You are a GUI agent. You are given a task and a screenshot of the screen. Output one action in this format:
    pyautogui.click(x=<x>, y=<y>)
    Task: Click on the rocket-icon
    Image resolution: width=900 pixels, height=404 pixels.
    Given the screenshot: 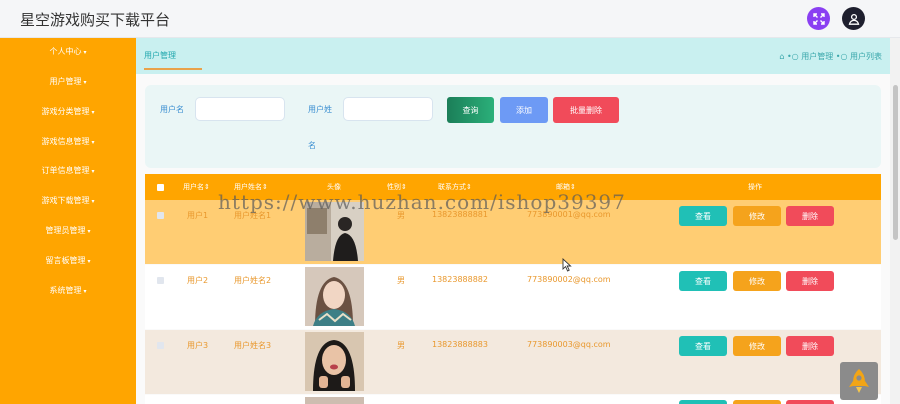 What is the action you would take?
    pyautogui.click(x=859, y=381)
    